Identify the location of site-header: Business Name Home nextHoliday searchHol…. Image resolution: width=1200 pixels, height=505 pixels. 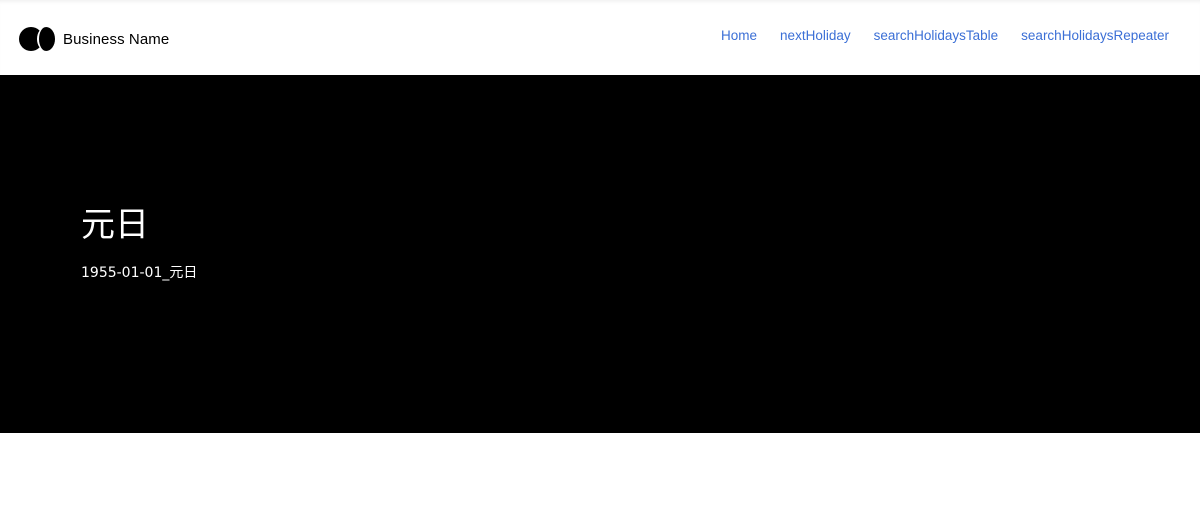
(600, 37).